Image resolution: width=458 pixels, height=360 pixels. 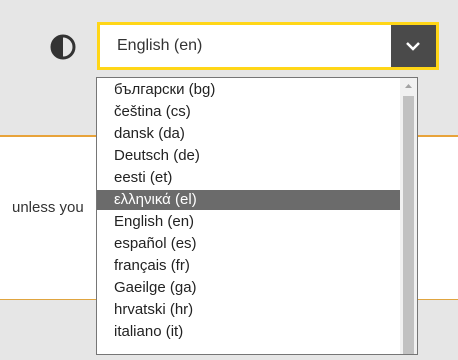 What do you see at coordinates (48, 207) in the screenshot?
I see `panel-text: unless you` at bounding box center [48, 207].